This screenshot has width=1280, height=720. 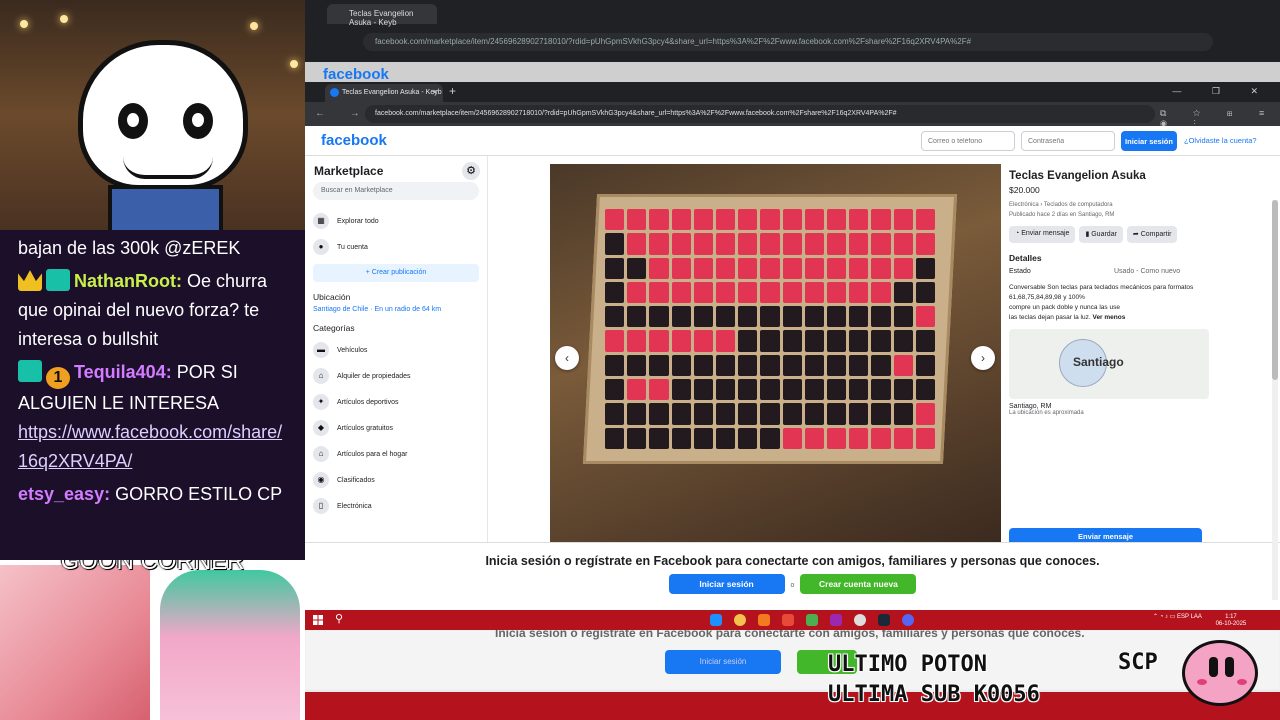 What do you see at coordinates (128, 281) in the screenshot?
I see `chat-username: NathanRoot:` at bounding box center [128, 281].